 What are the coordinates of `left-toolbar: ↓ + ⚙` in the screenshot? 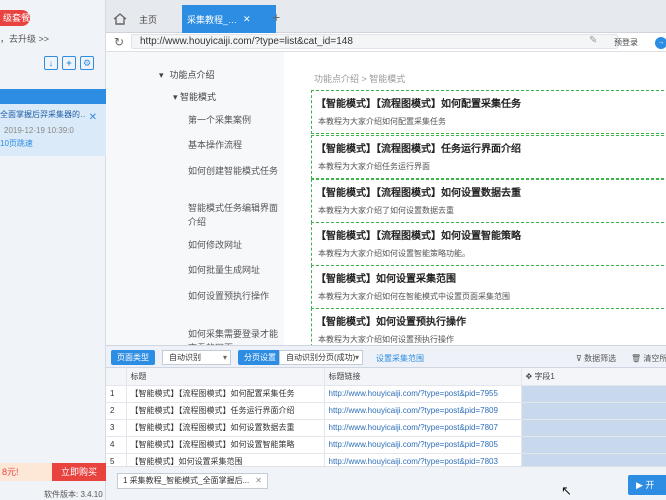 It's located at (69, 63).